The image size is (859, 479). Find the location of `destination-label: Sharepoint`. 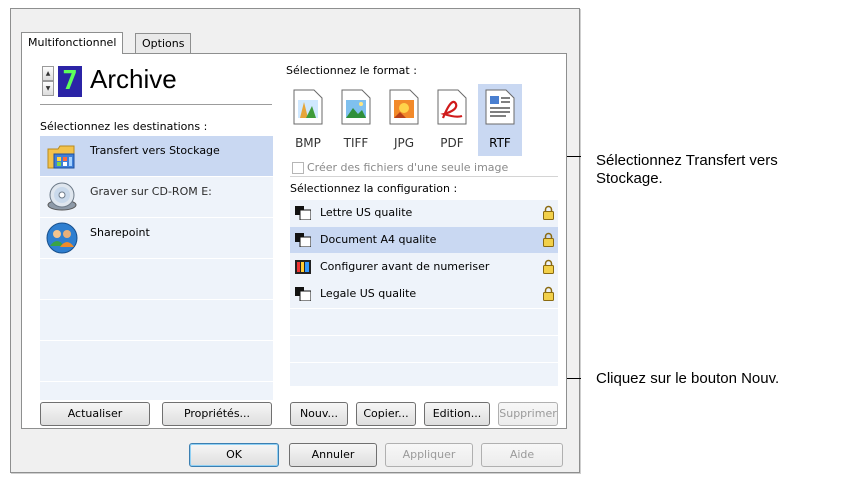

destination-label: Sharepoint is located at coordinates (120, 232).